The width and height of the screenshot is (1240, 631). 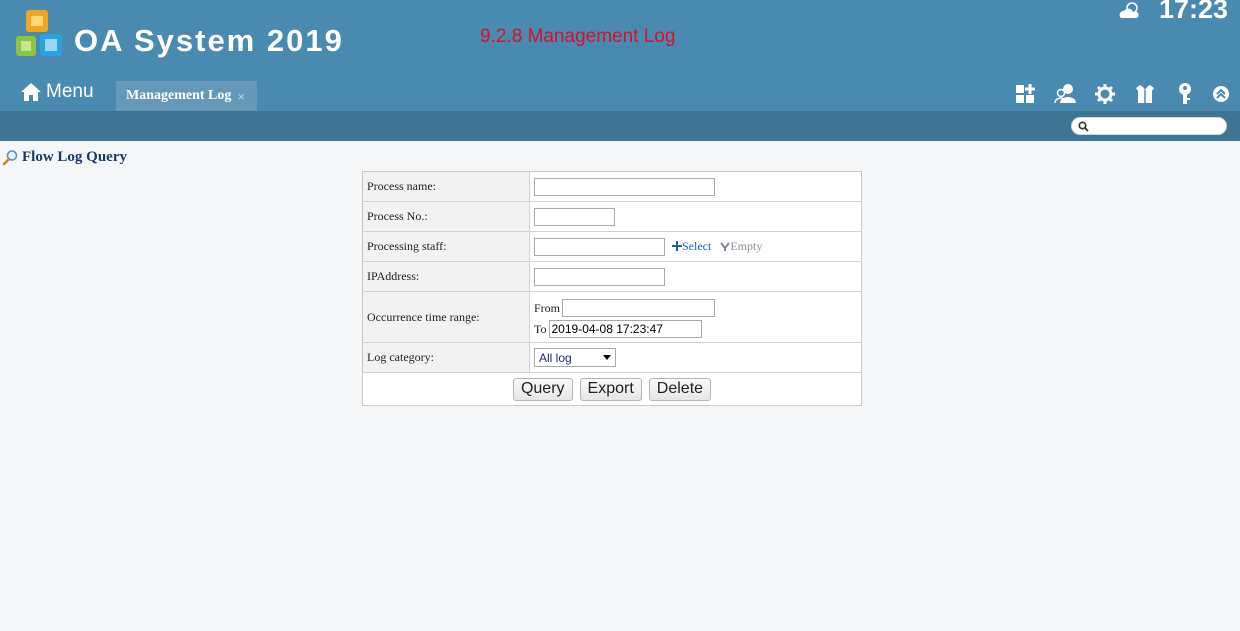 What do you see at coordinates (725, 246) in the screenshot?
I see `clear-icon` at bounding box center [725, 246].